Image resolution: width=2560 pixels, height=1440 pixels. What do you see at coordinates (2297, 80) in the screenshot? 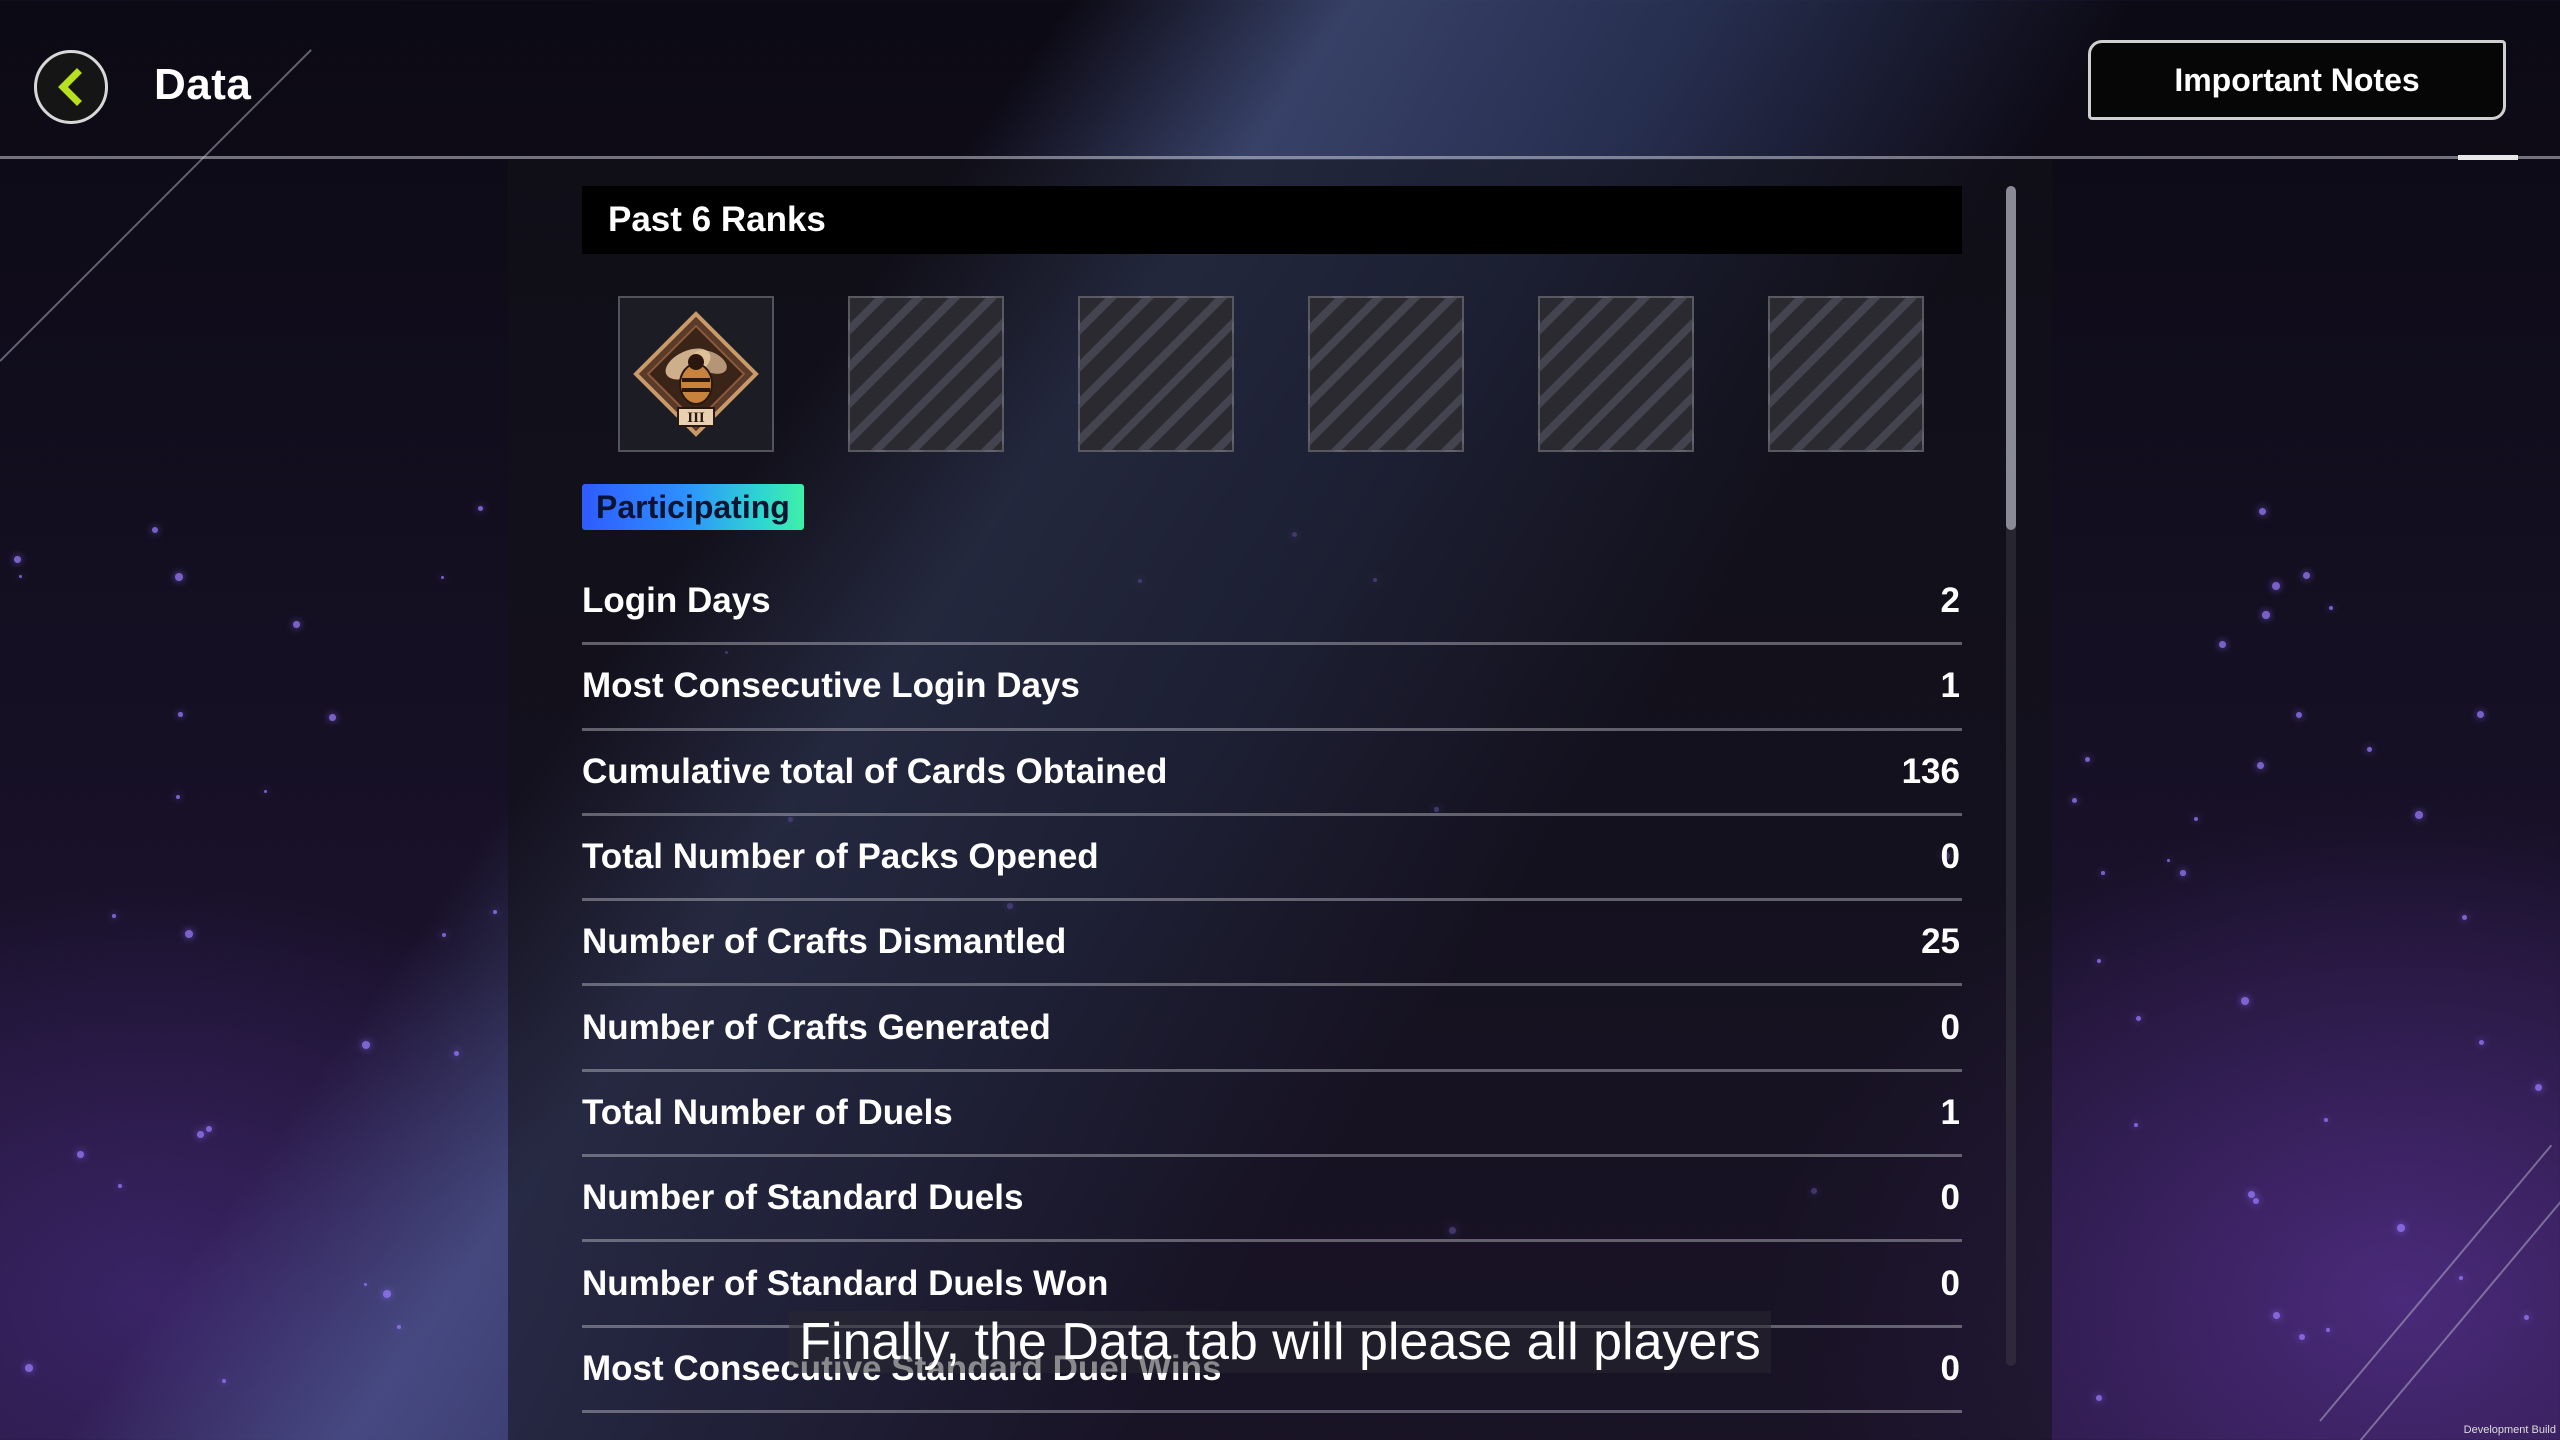
I see `important-notes-button: Important Notes` at bounding box center [2297, 80].